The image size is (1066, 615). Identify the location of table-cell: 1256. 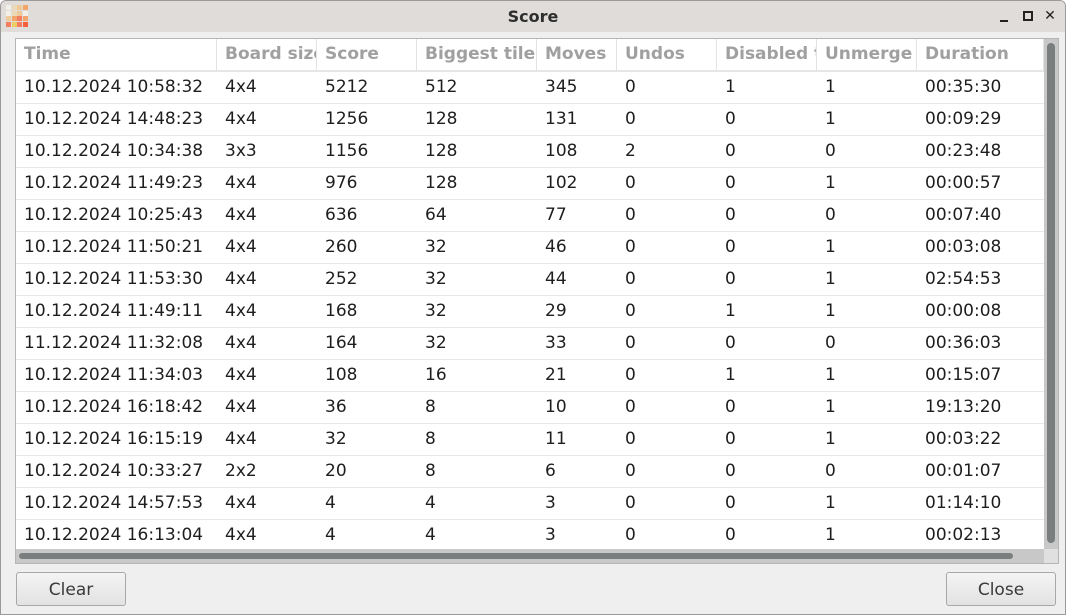
(347, 119).